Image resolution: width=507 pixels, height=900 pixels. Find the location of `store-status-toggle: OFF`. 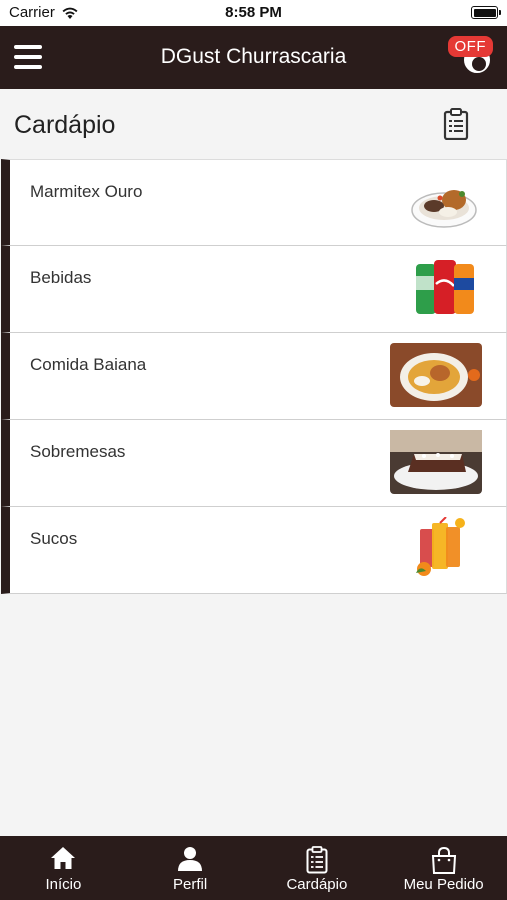

store-status-toggle: OFF is located at coordinates (470, 56).